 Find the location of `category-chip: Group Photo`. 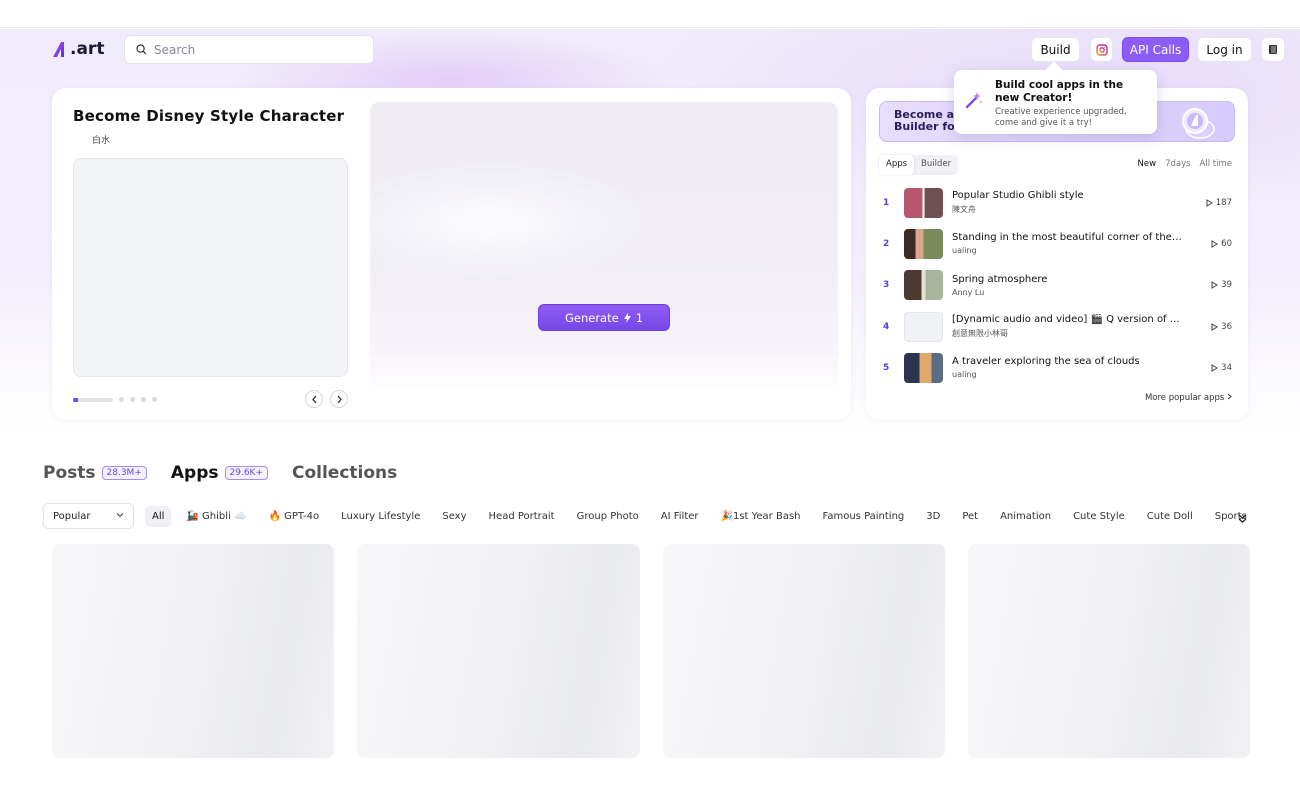

category-chip: Group Photo is located at coordinates (608, 516).